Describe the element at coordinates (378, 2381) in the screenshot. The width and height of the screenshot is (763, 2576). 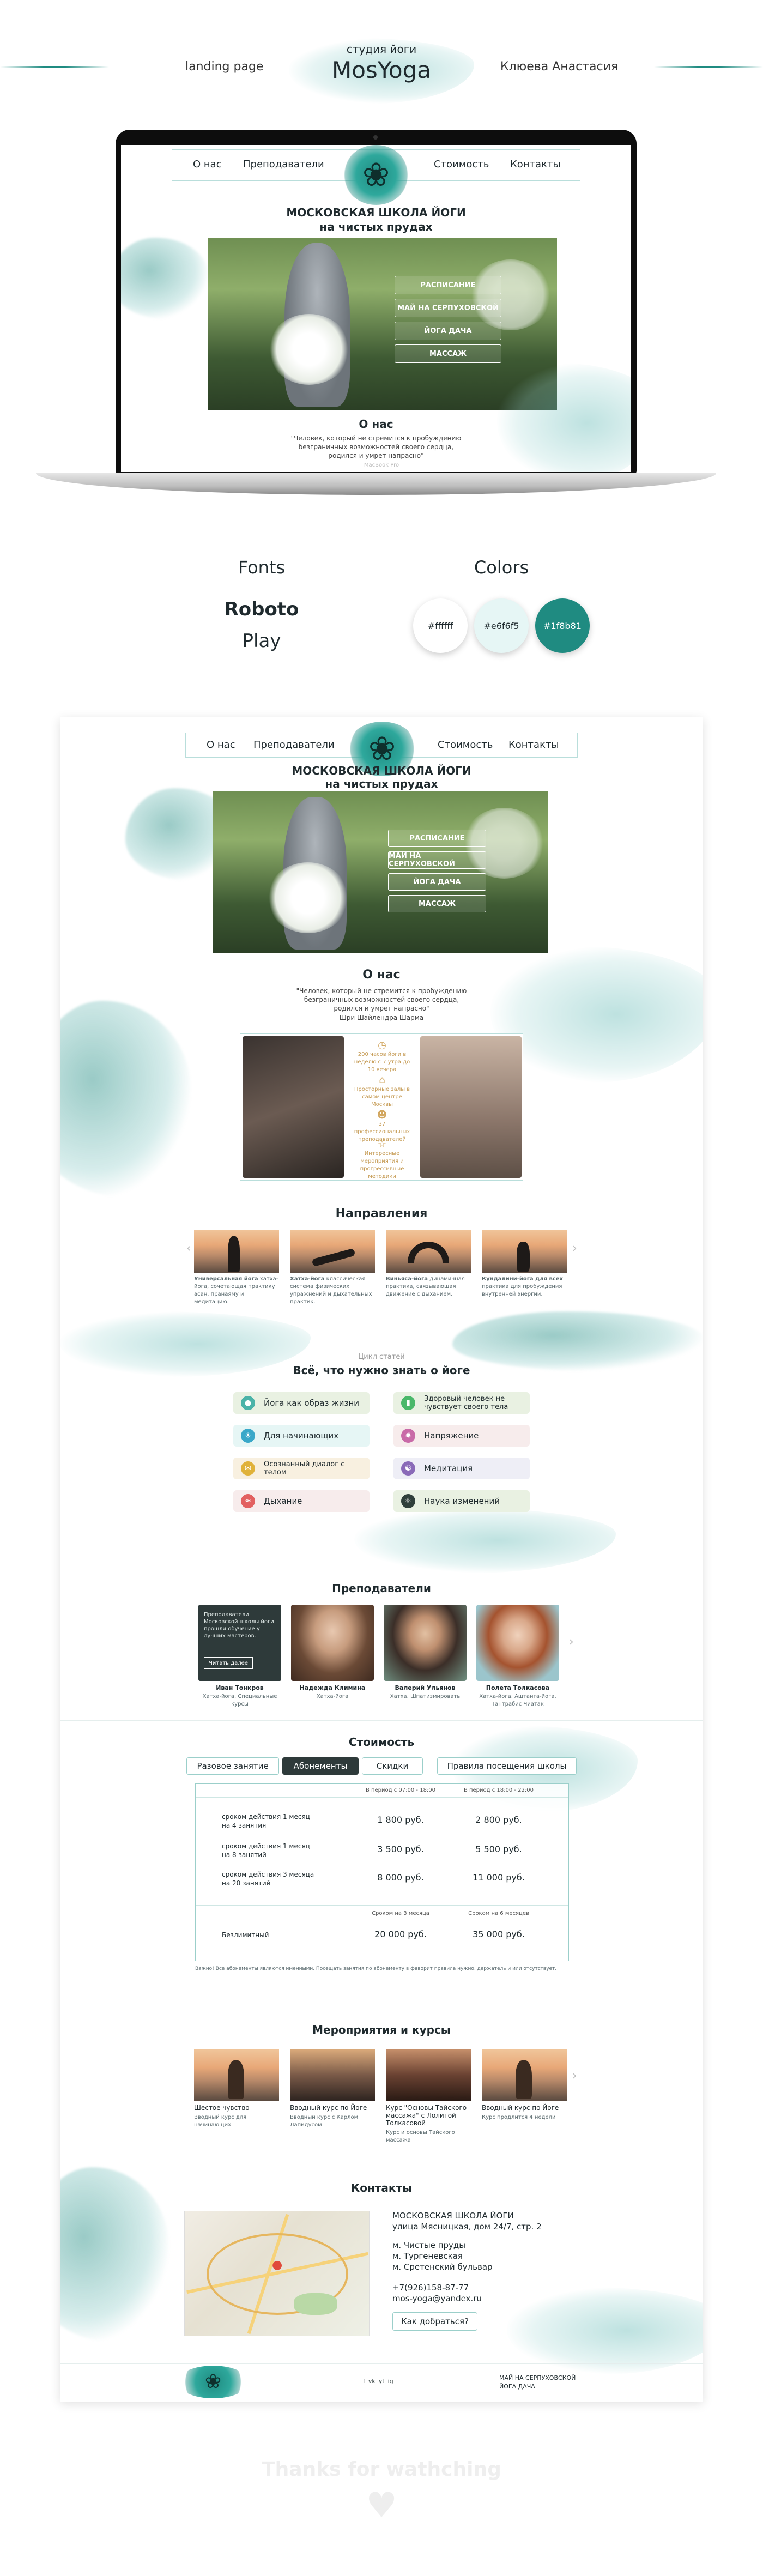
I see `footer-socials: f vk yt ig` at that location.